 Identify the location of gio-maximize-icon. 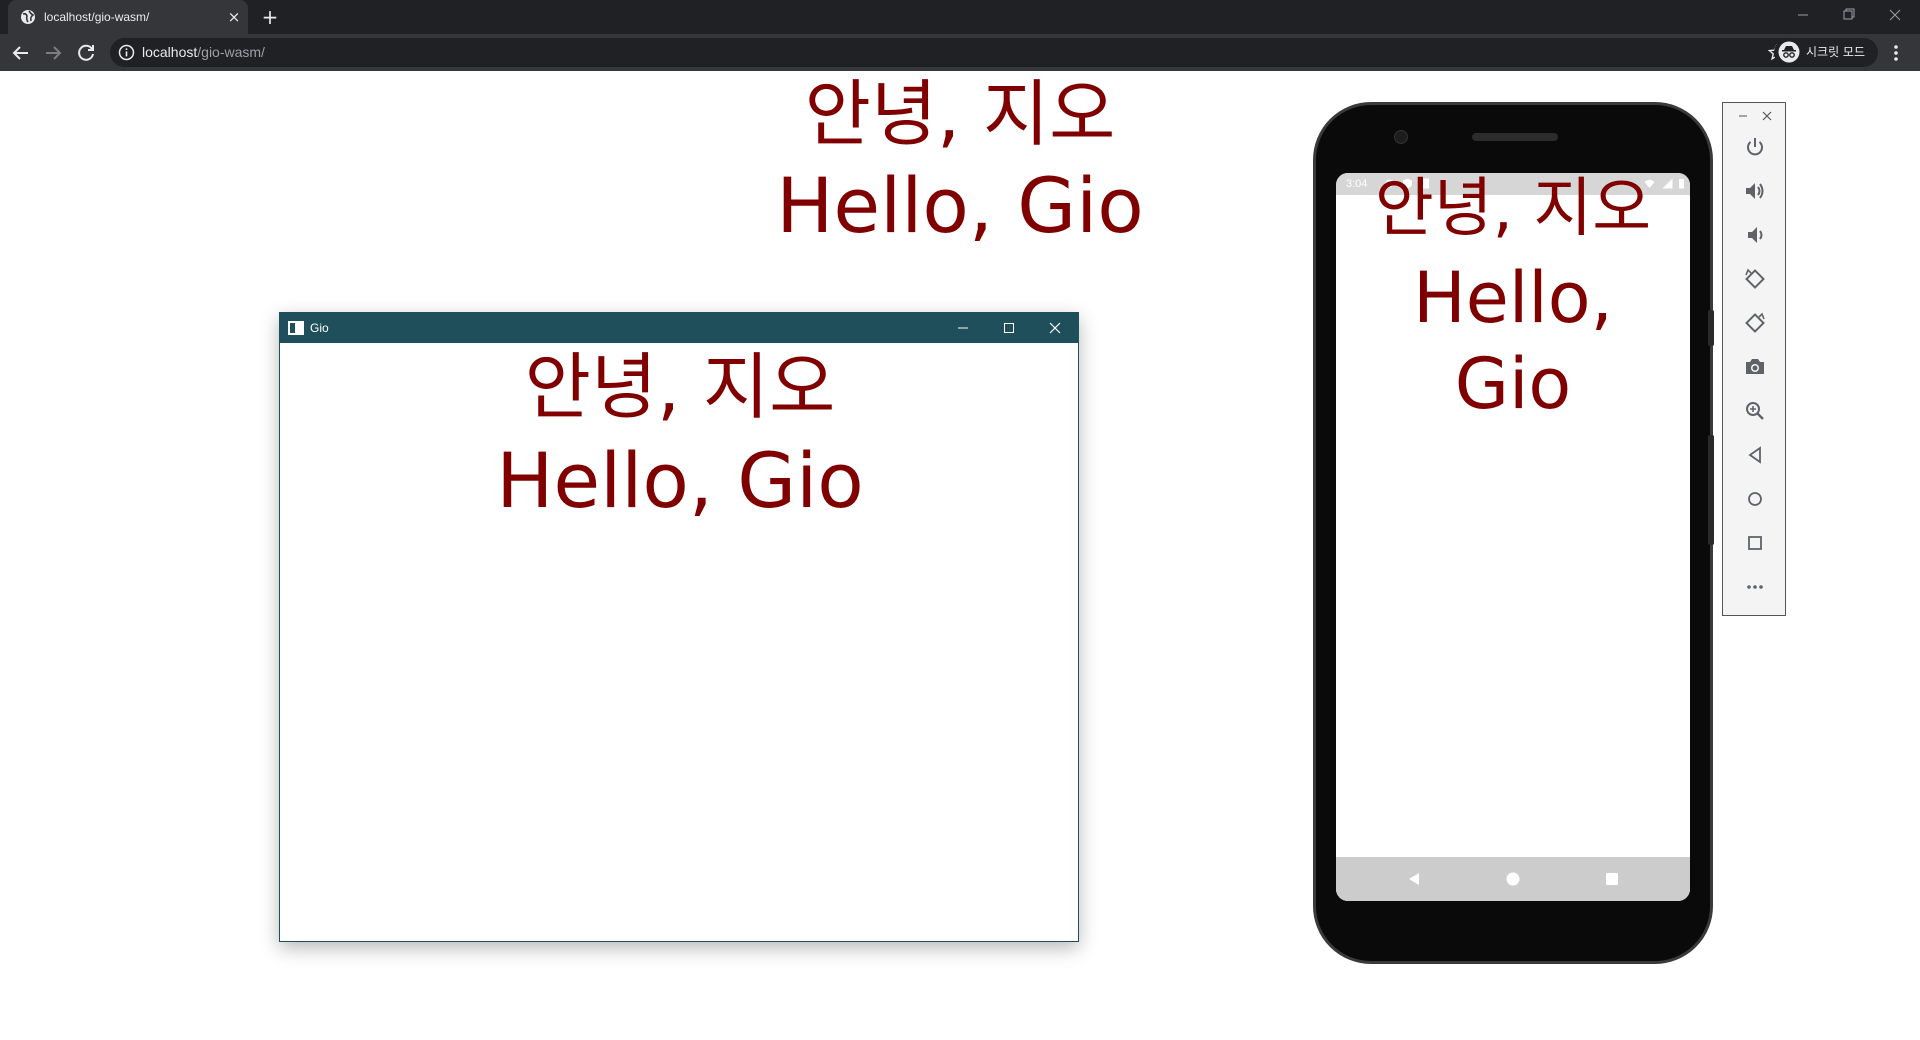
(1009, 328).